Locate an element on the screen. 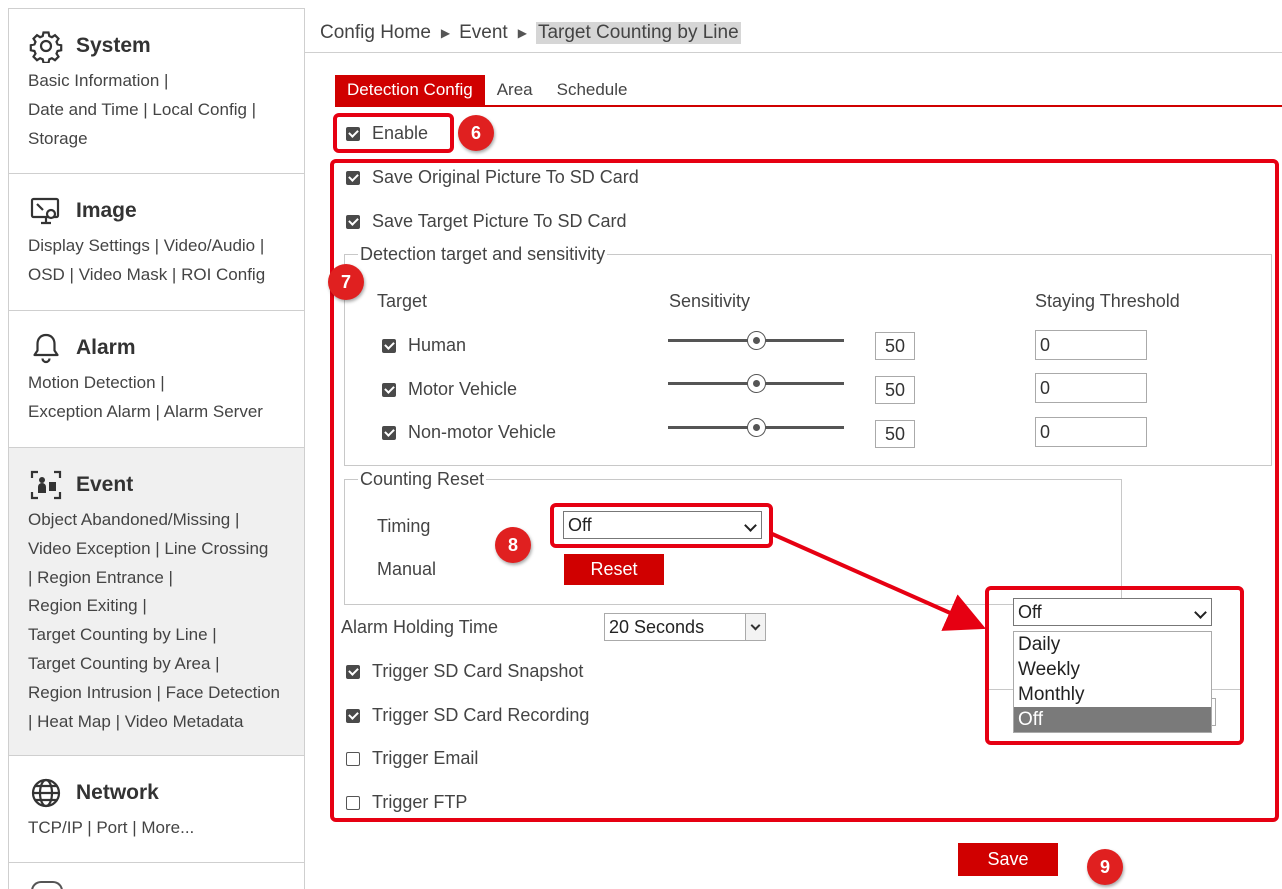 This screenshot has height=889, width=1282. option-weekly: Weekly is located at coordinates (1112, 669).